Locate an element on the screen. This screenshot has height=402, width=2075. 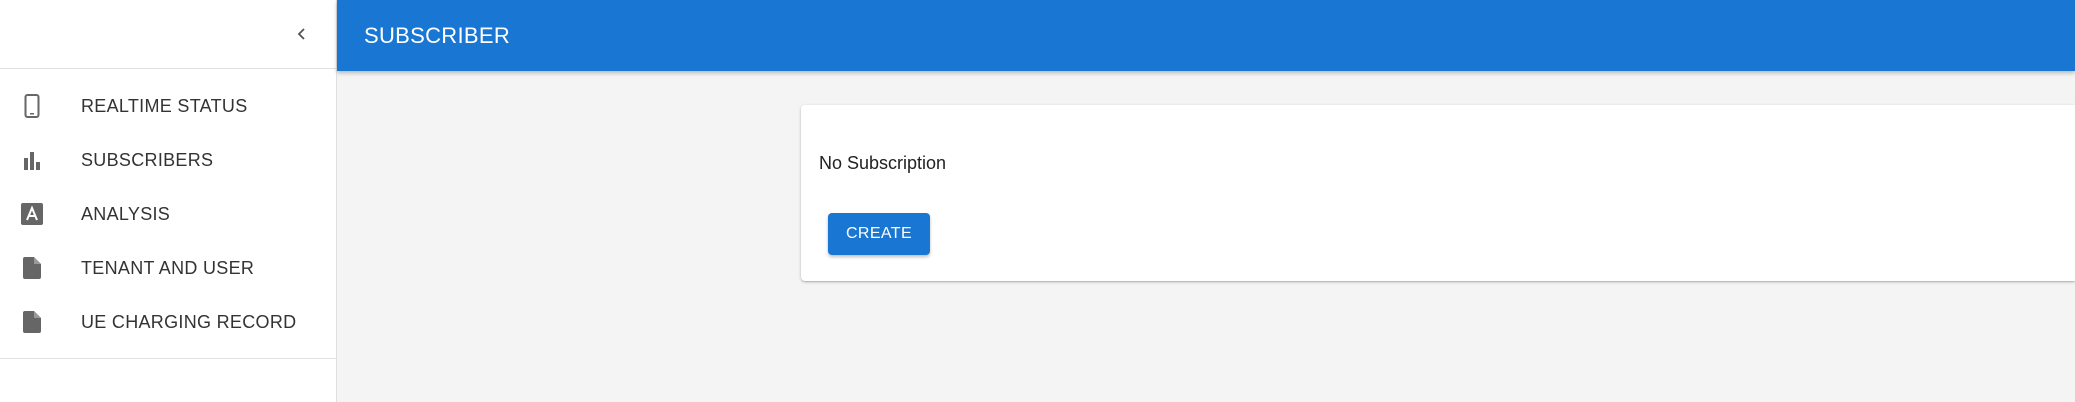
sidebar-item-label: REALTIME STATUS is located at coordinates (164, 105).